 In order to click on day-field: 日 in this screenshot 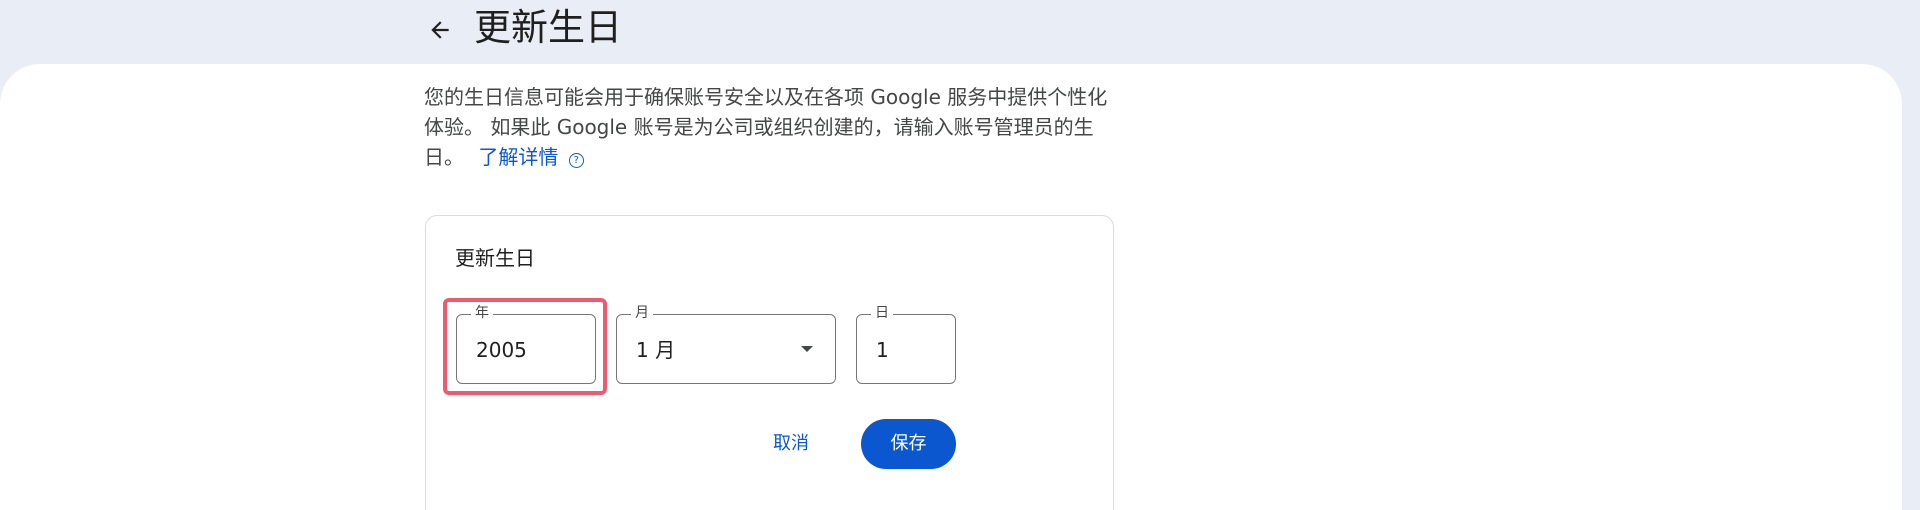, I will do `click(906, 344)`.